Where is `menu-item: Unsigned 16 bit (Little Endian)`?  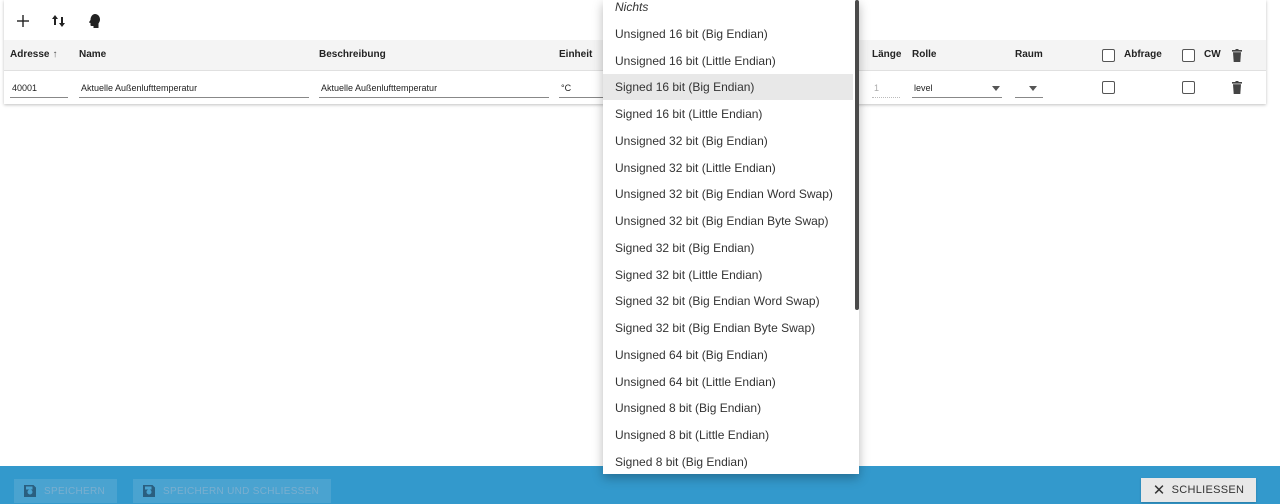 menu-item: Unsigned 16 bit (Little Endian) is located at coordinates (728, 61).